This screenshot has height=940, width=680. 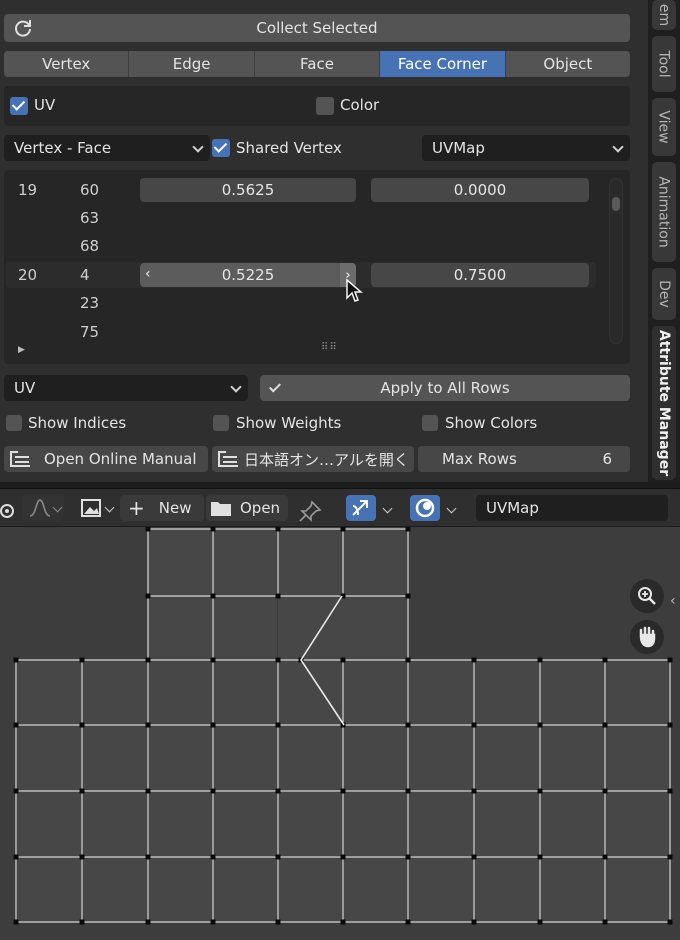 What do you see at coordinates (21, 350) in the screenshot?
I see `expand-triangle-icon: ▶` at bounding box center [21, 350].